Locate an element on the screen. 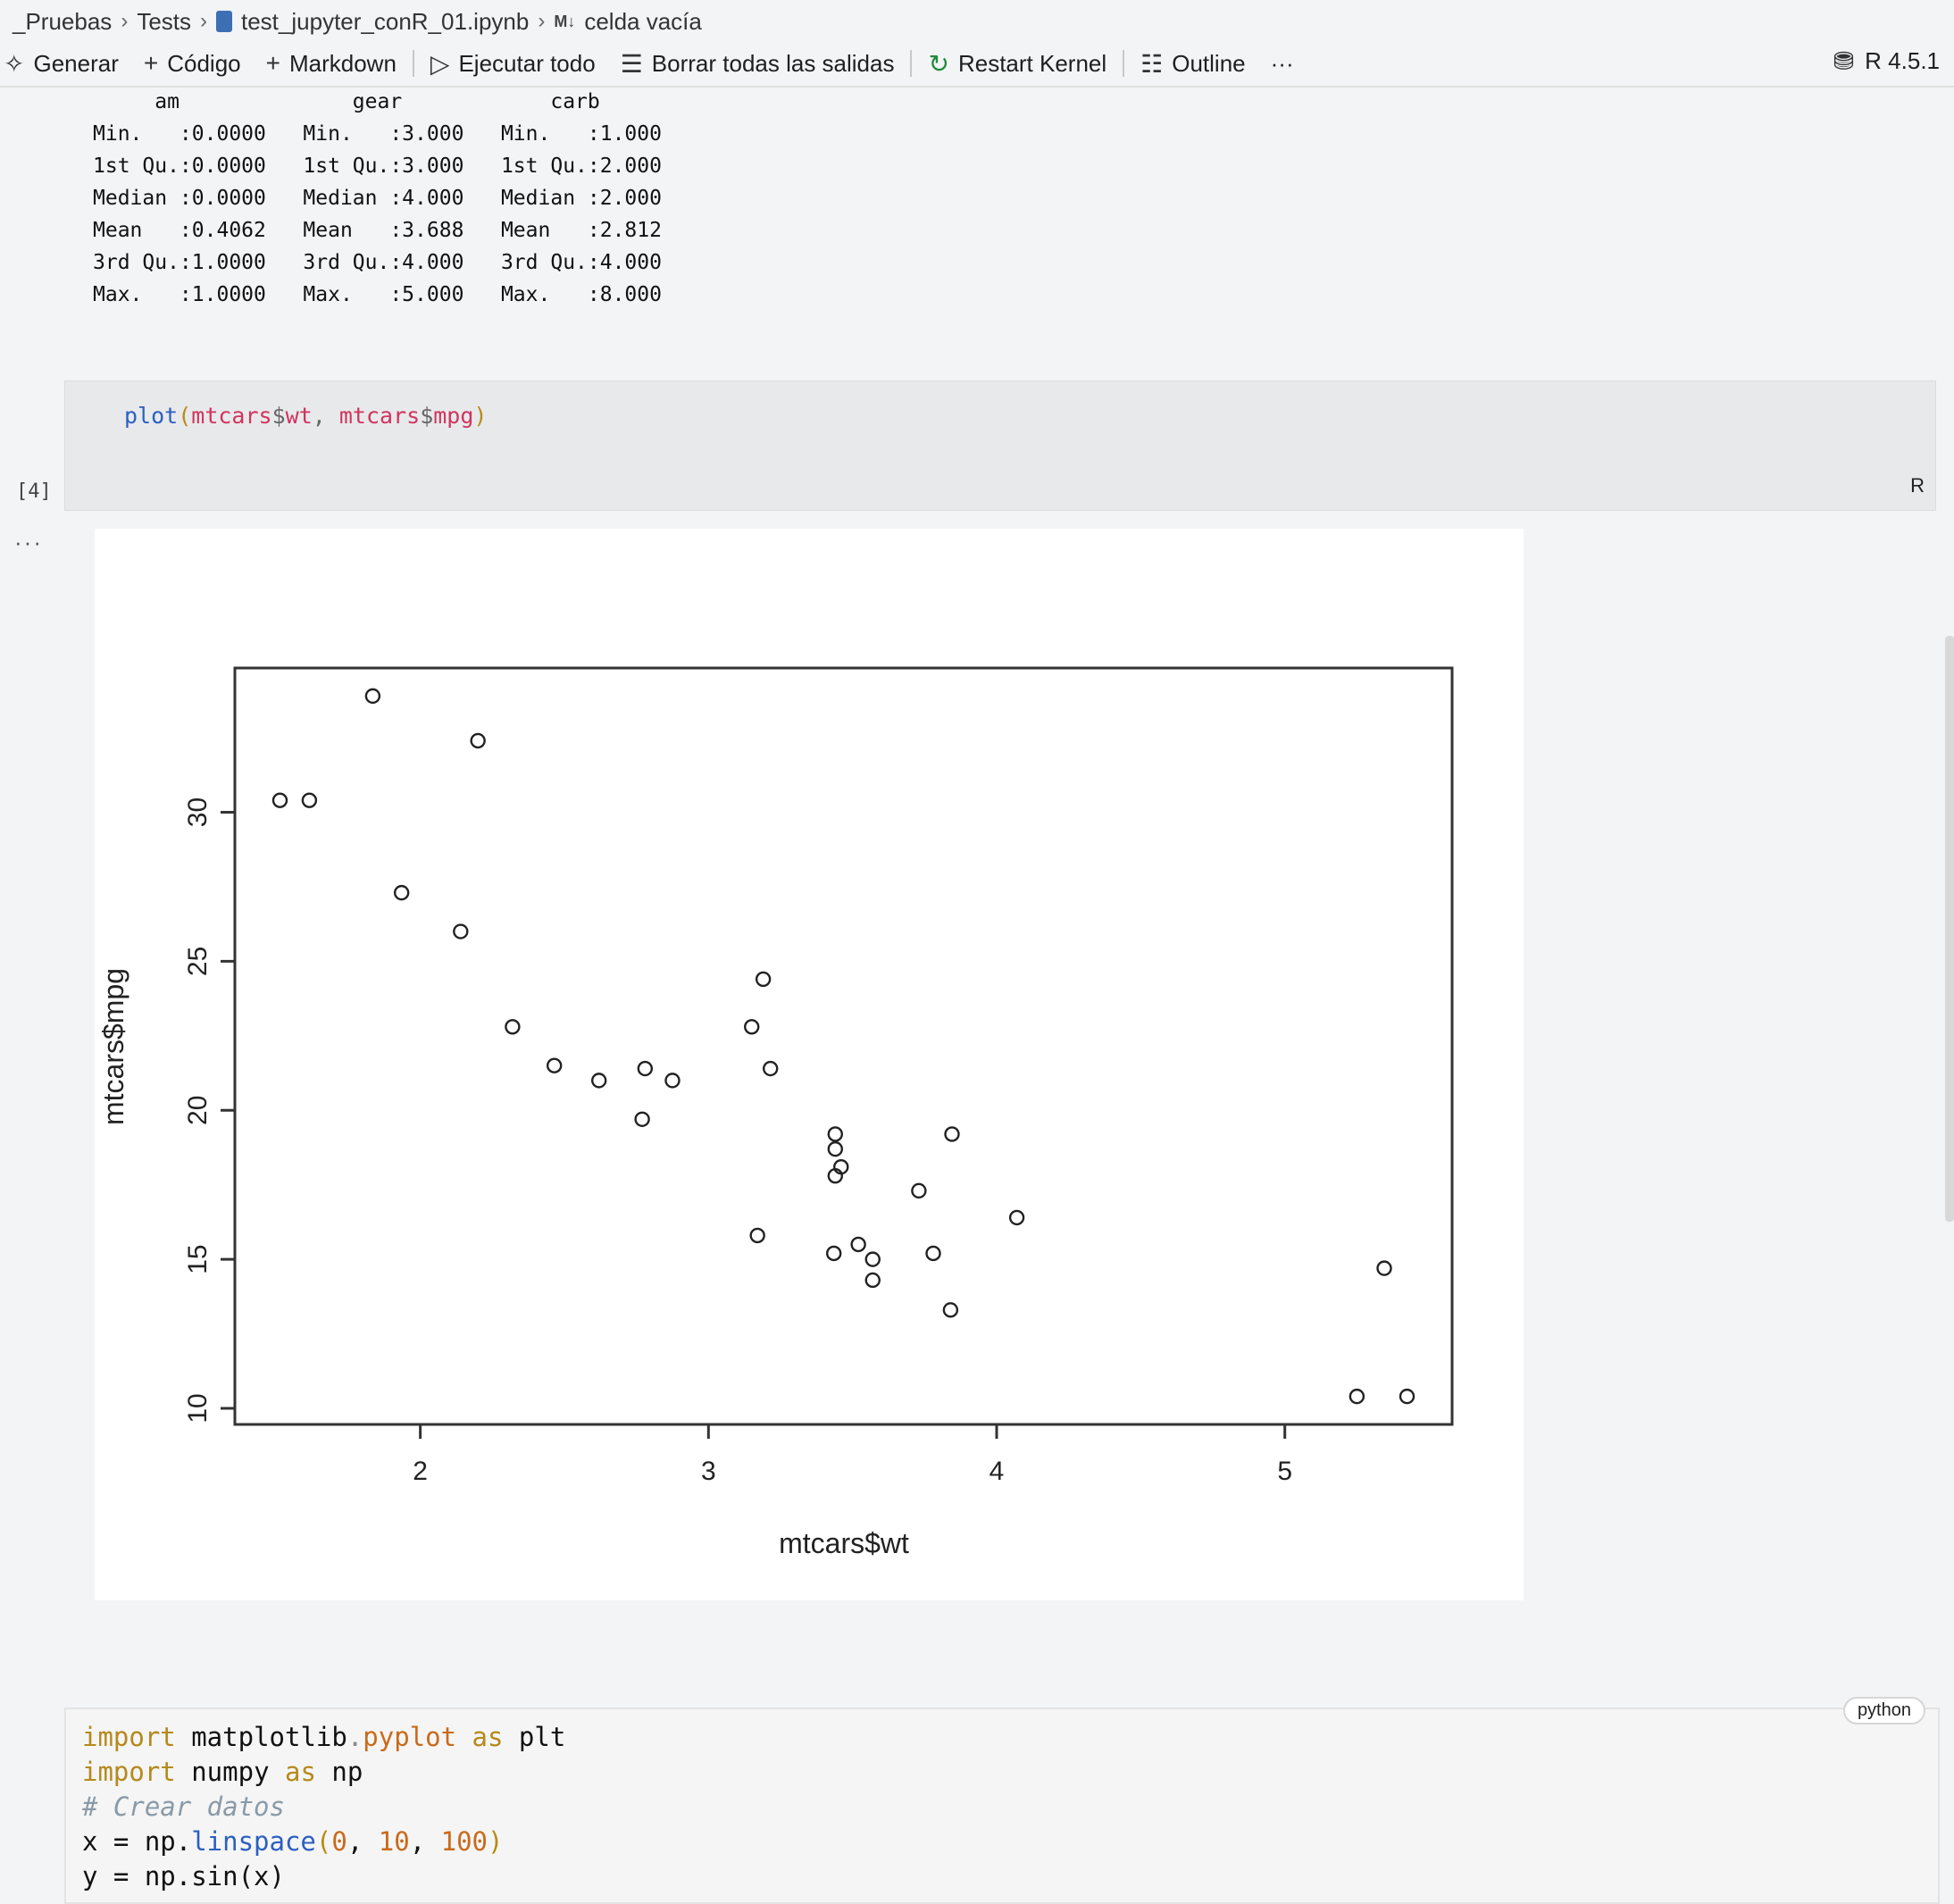  restart-kernel-button: ↻ Restart Kernel is located at coordinates (1017, 63).